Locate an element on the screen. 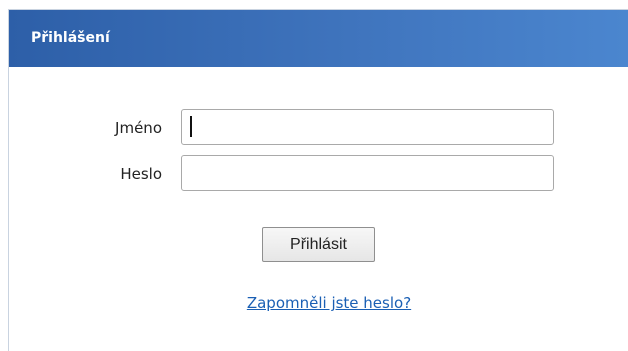 Image resolution: width=628 pixels, height=351 pixels. forgot-password-link: Zapomněli jste heslo? is located at coordinates (329, 303).